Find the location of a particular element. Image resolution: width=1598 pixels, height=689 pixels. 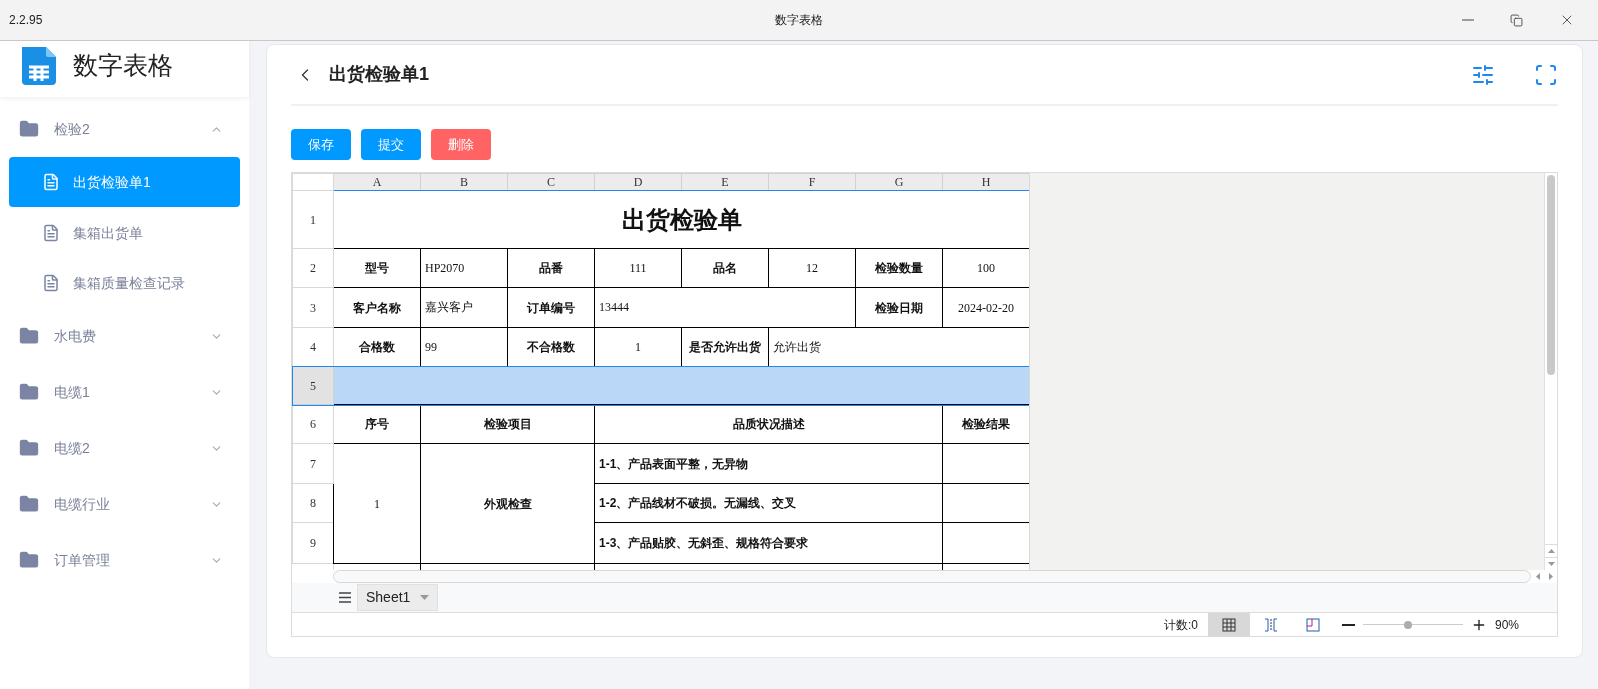

row-header: 8 is located at coordinates (313, 503).